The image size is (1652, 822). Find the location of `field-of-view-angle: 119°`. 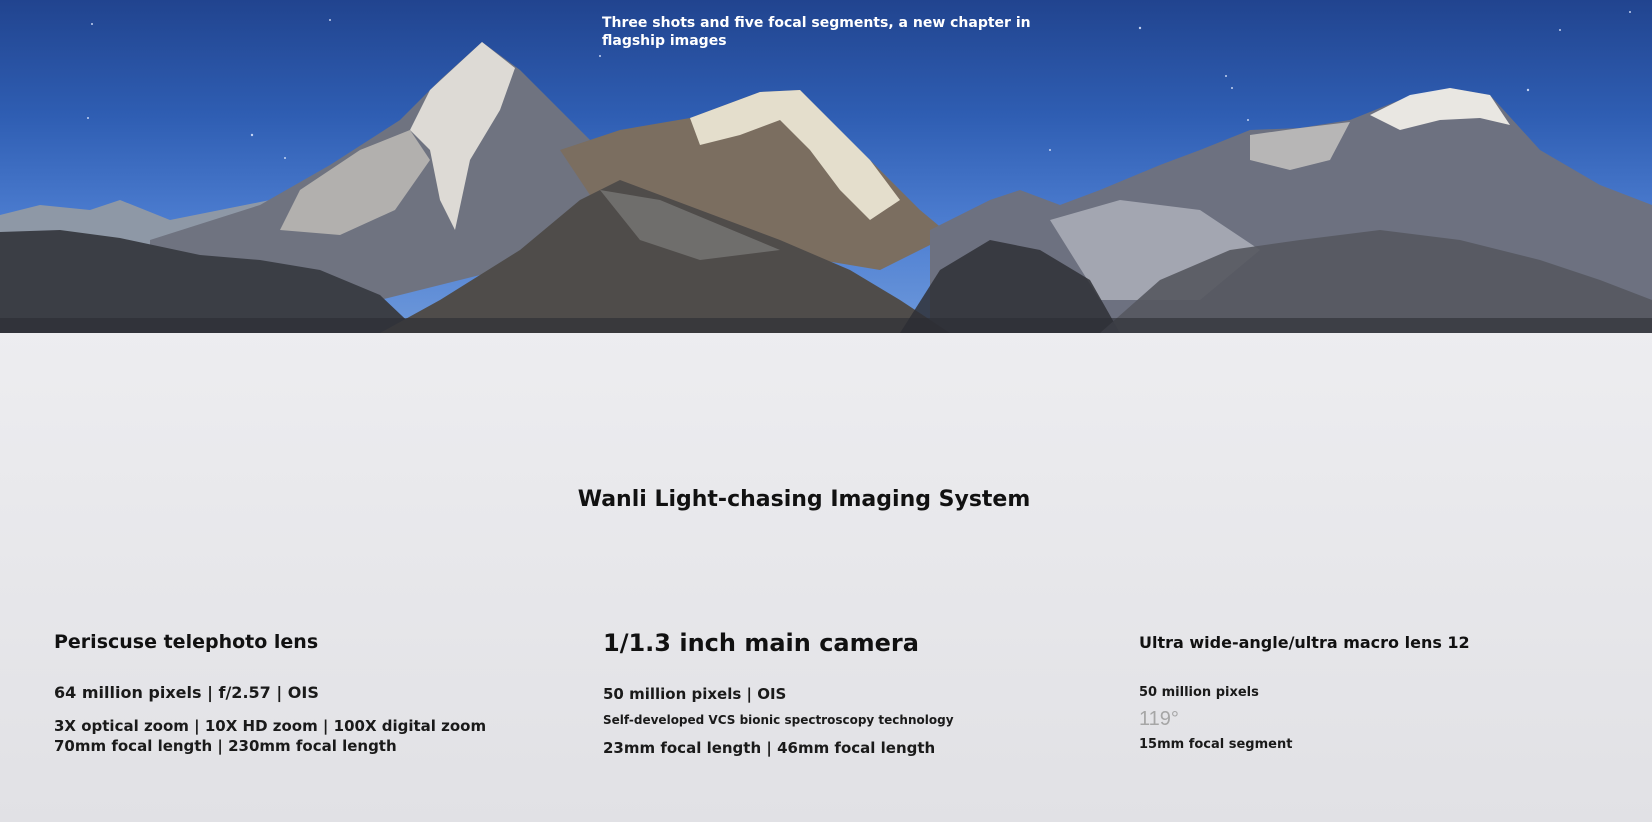

field-of-view-angle: 119° is located at coordinates (1159, 719).